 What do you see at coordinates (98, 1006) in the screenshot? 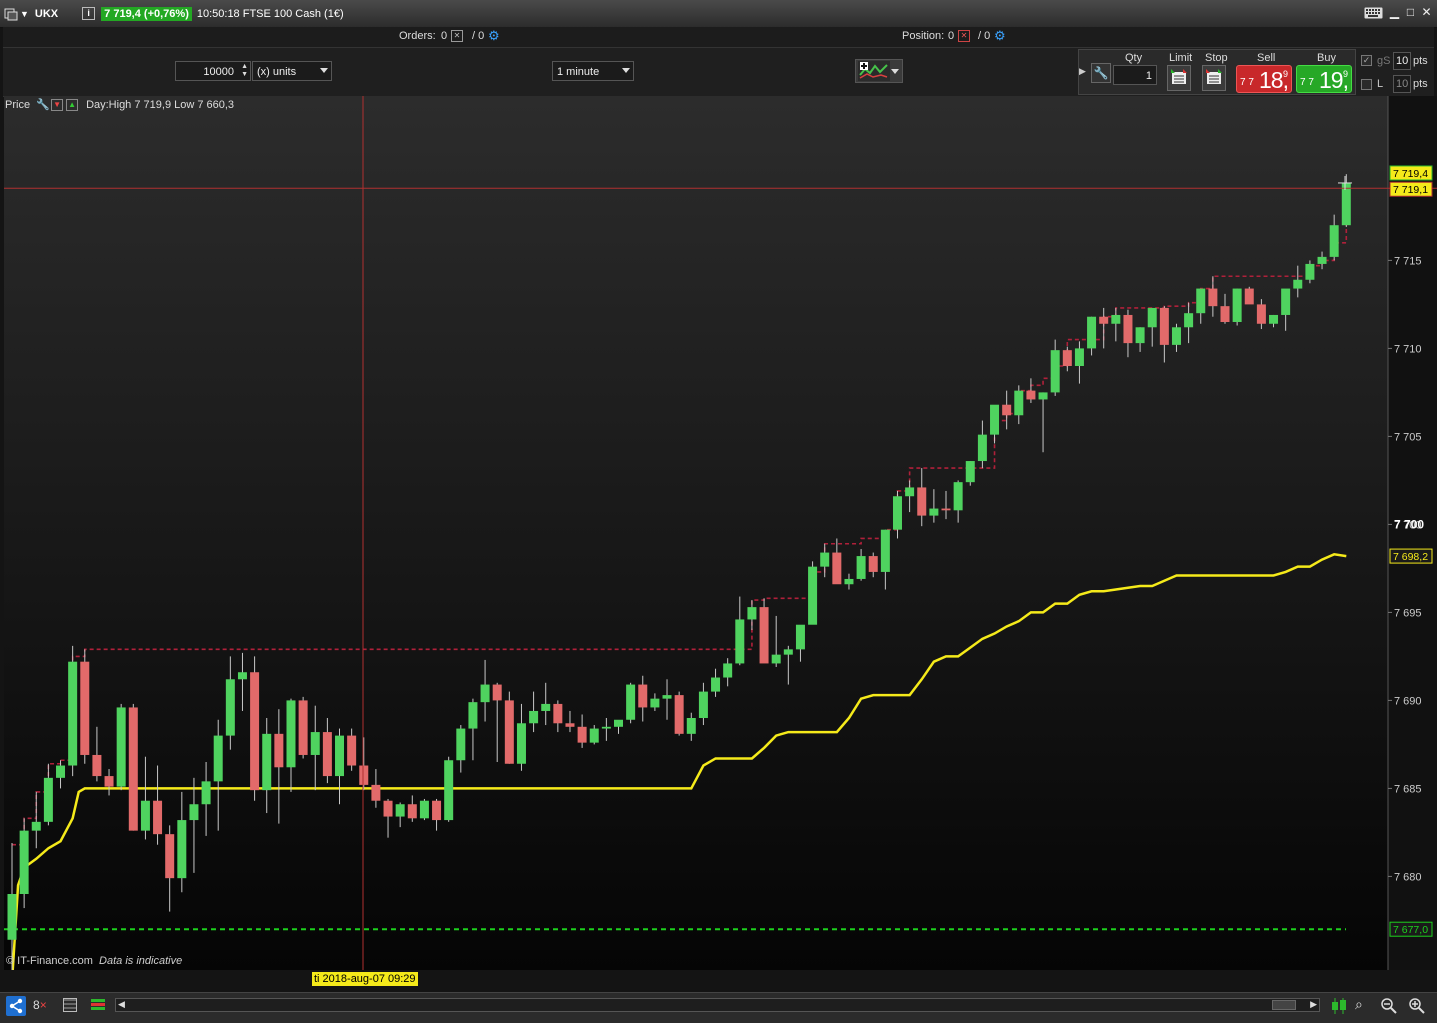
I see `order-book-icon` at bounding box center [98, 1006].